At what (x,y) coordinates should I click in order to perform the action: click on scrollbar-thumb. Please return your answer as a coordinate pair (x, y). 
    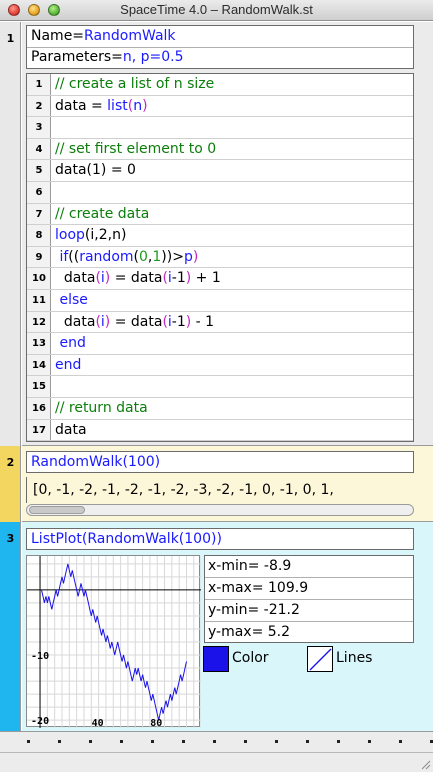
    Looking at the image, I should click on (57, 510).